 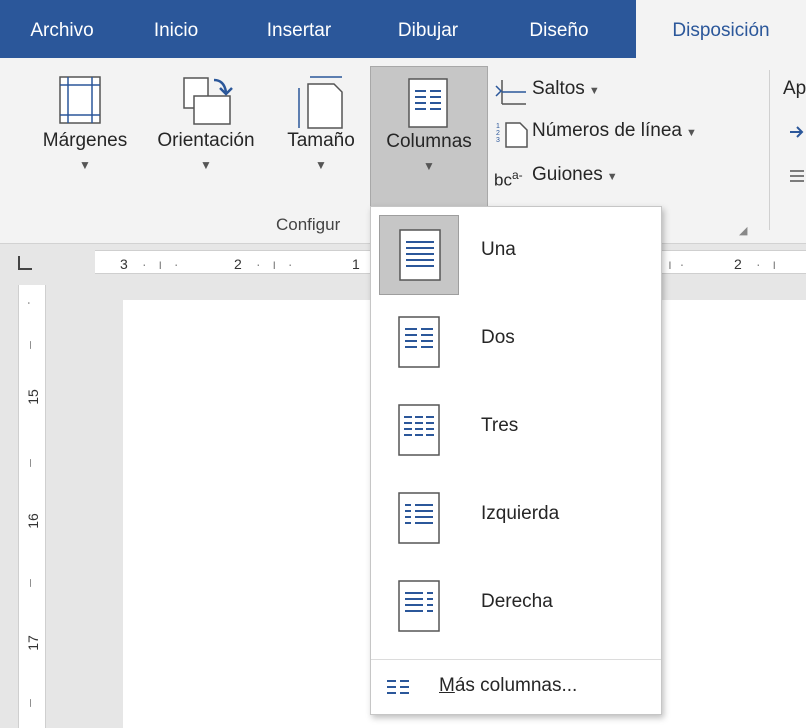 What do you see at coordinates (124, 264) in the screenshot?
I see `ruler-number: 3` at bounding box center [124, 264].